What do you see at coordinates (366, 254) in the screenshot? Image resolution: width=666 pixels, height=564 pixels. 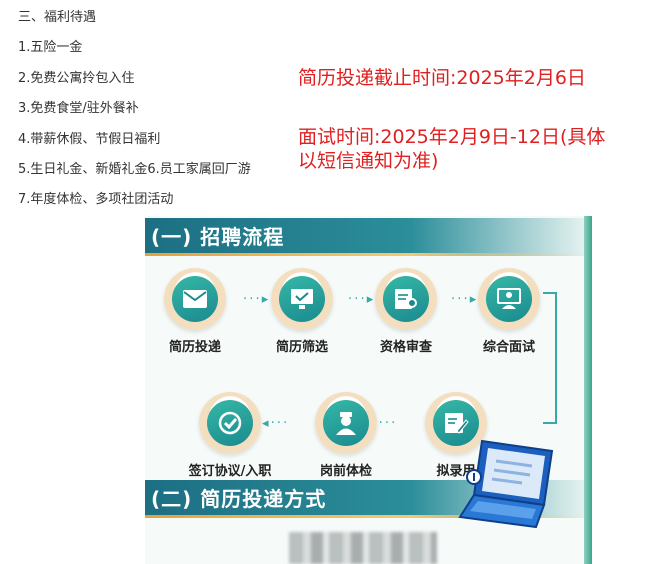 I see `section-underline` at bounding box center [366, 254].